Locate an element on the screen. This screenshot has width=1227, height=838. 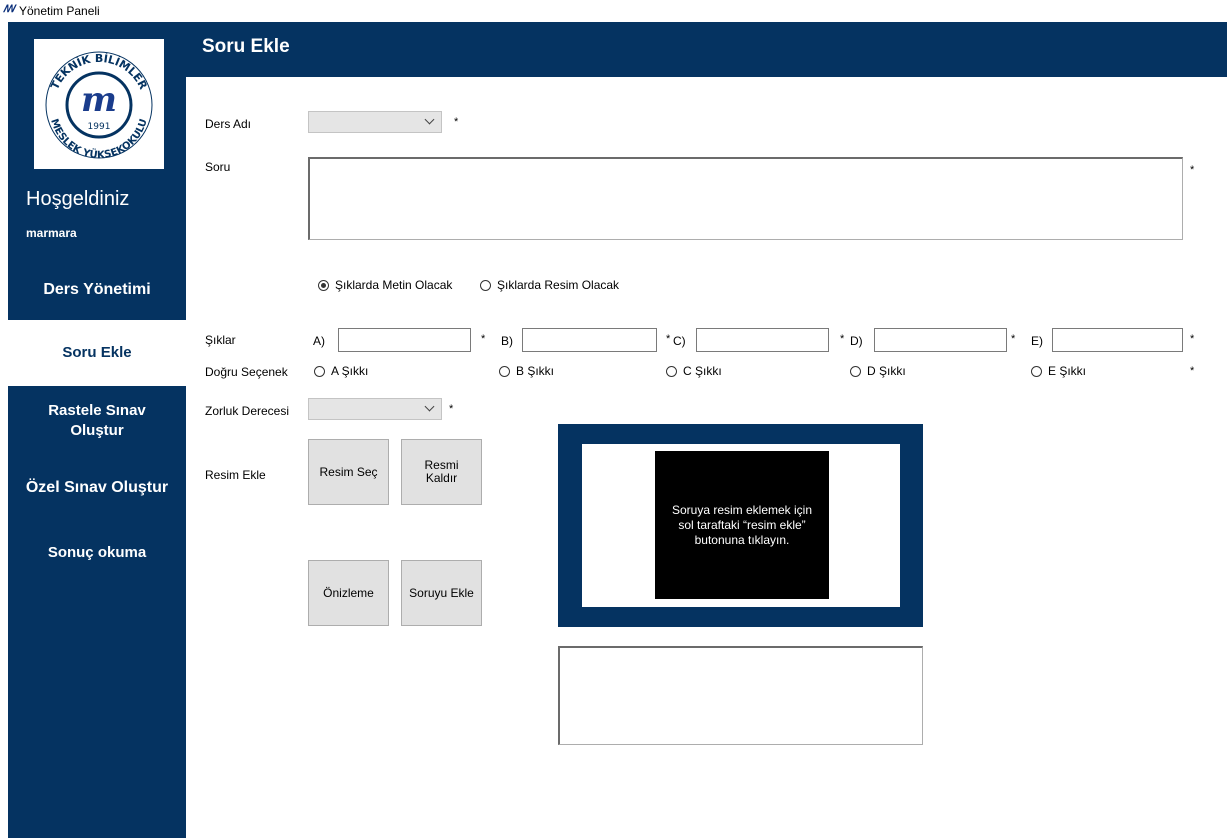
radio-correct-a: A Şıkkı is located at coordinates (341, 371).